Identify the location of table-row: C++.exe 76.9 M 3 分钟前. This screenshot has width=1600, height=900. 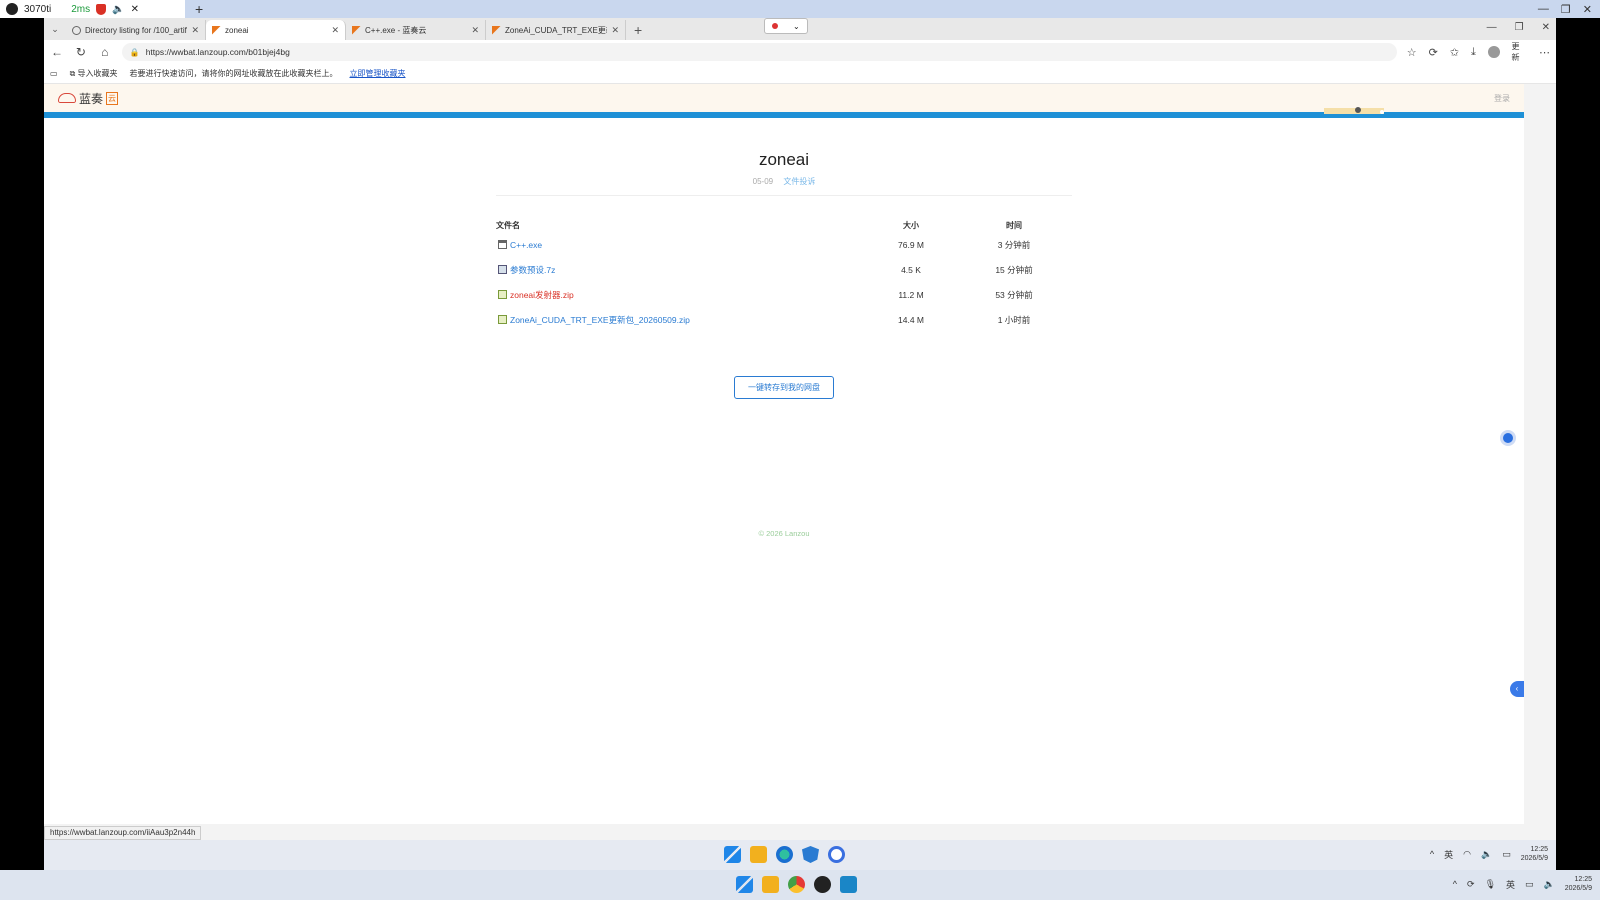
(784, 244).